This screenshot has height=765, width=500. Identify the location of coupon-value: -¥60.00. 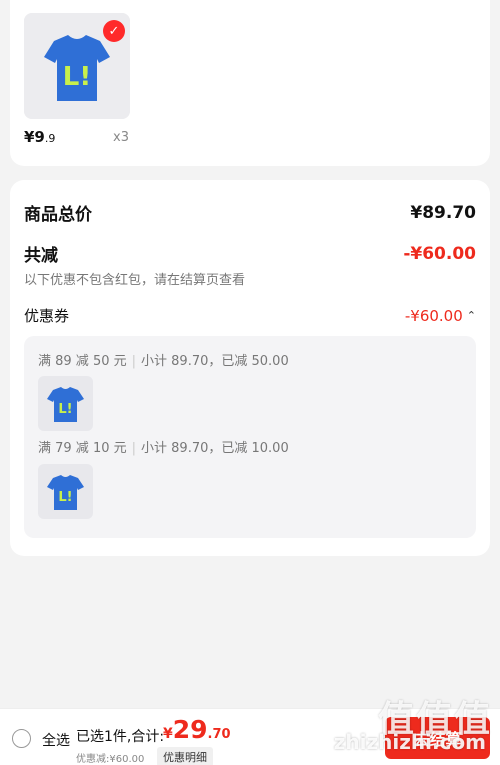
(433, 315).